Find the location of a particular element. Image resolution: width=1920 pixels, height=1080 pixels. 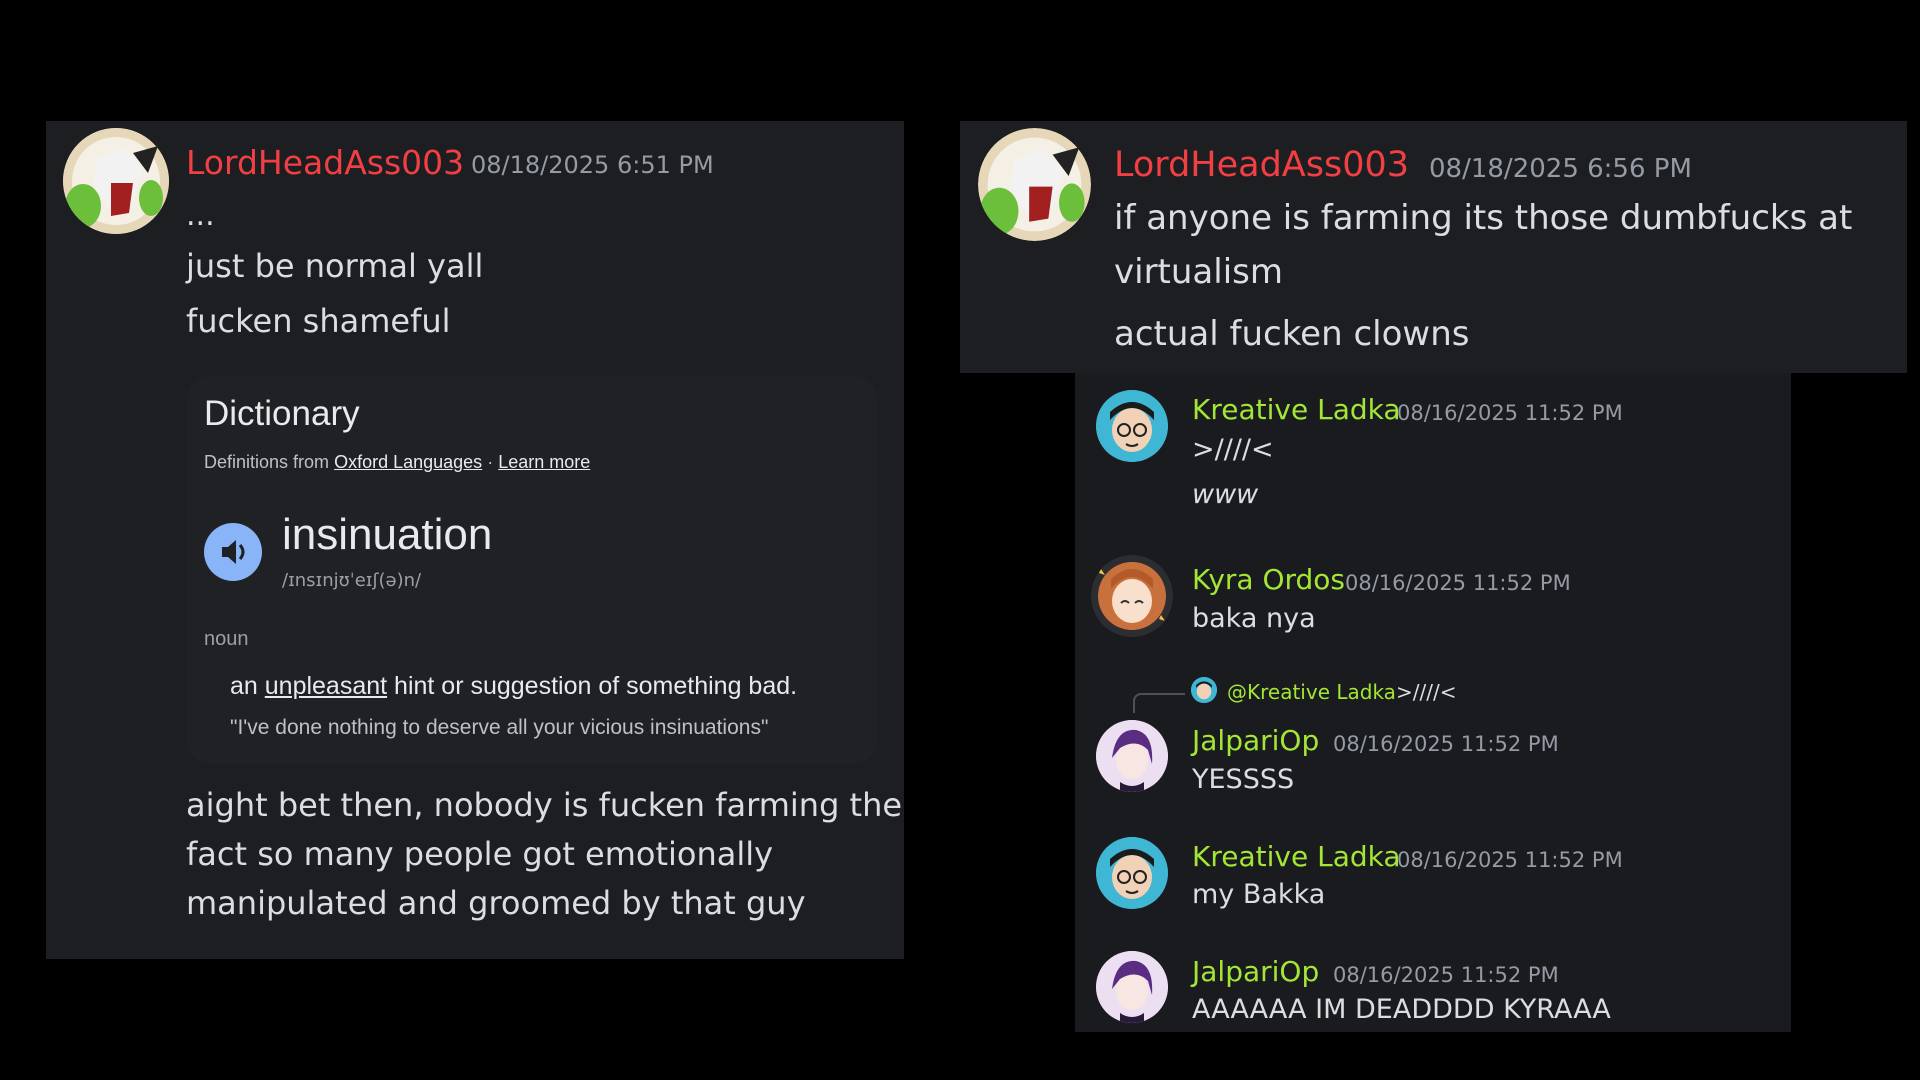

dictionary-word: insinuation is located at coordinates (387, 534).